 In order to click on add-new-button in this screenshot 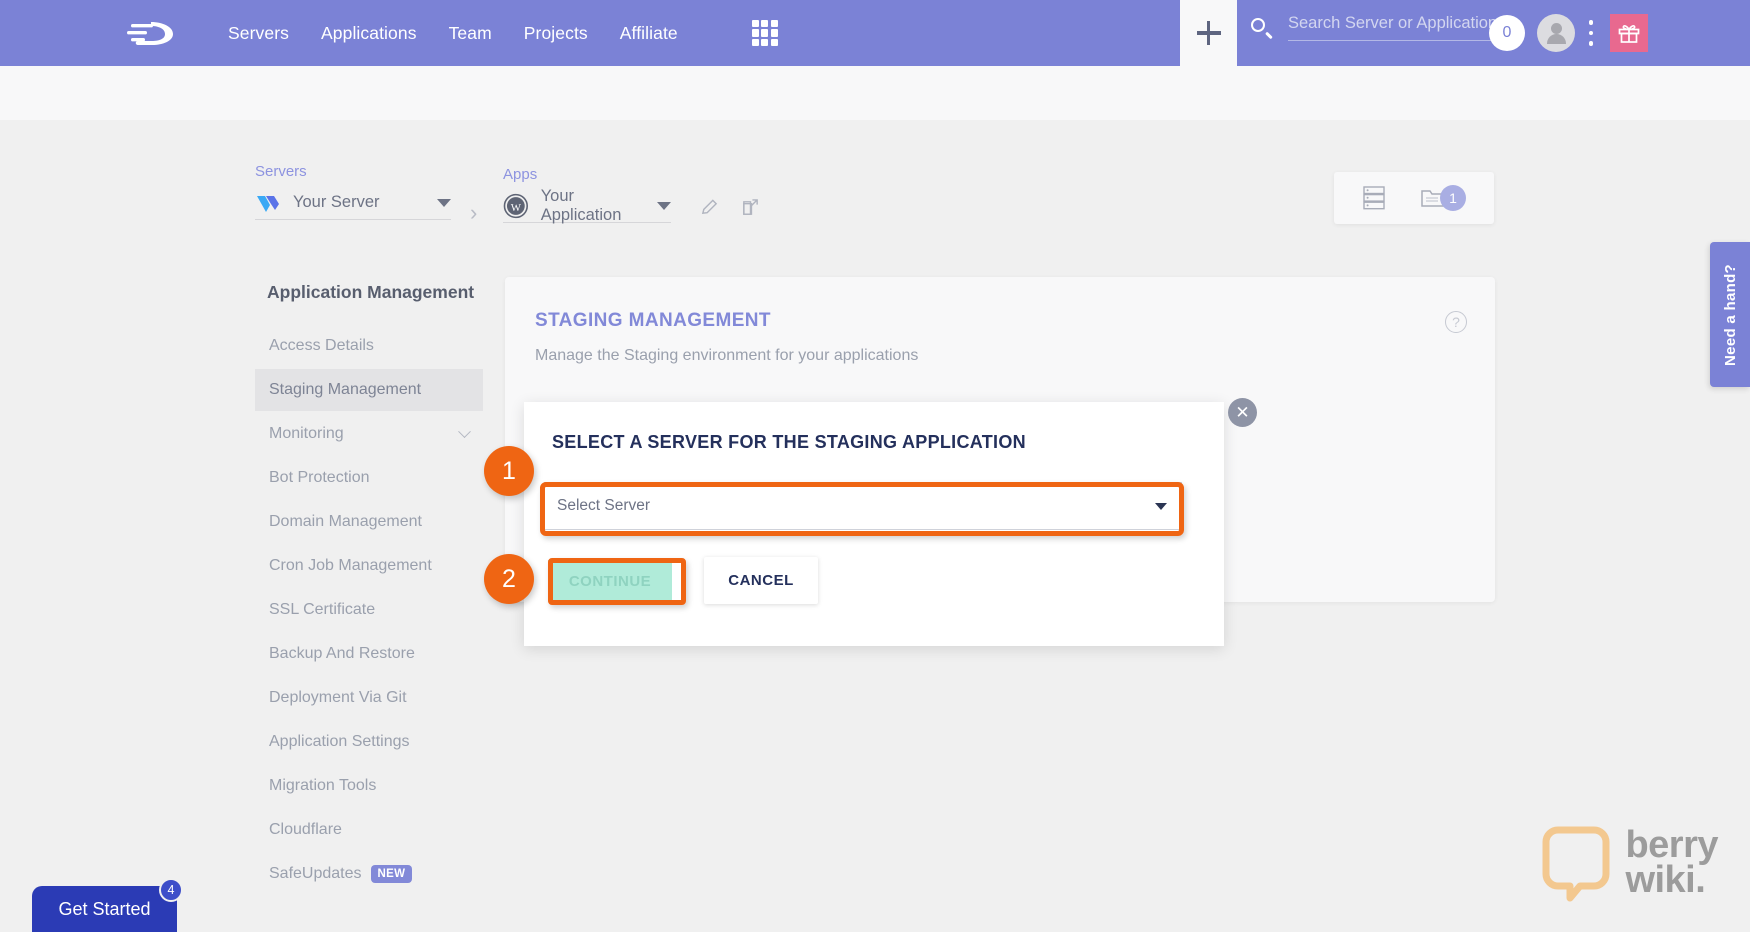, I will do `click(1208, 33)`.